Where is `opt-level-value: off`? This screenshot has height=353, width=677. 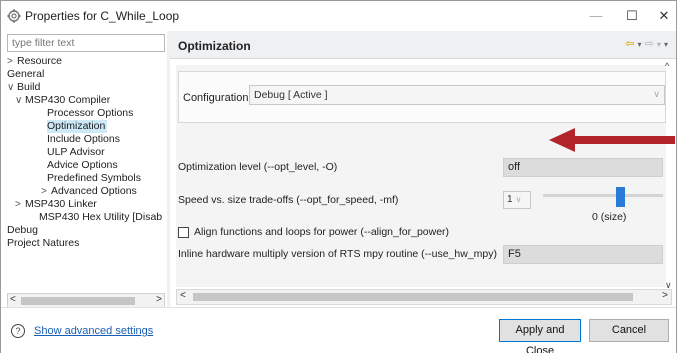
opt-level-value: off is located at coordinates (514, 167).